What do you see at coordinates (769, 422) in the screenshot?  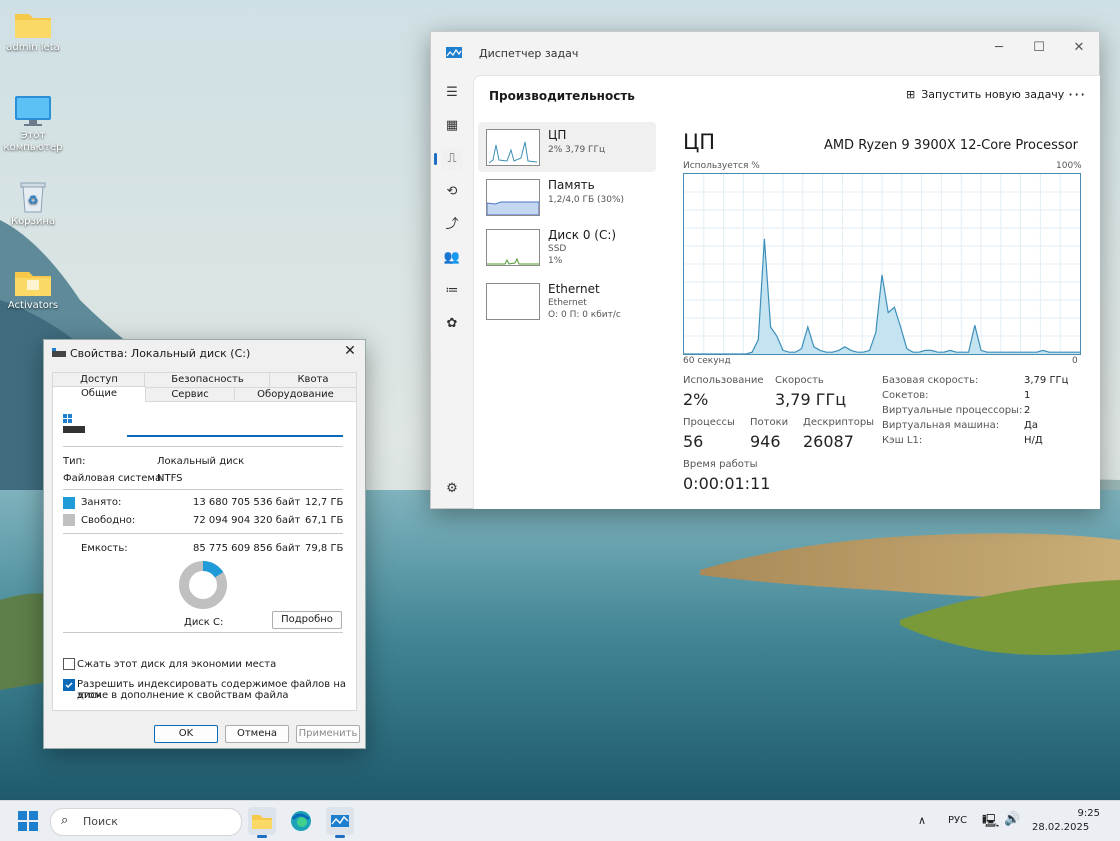 I see `threads-label: Потоки` at bounding box center [769, 422].